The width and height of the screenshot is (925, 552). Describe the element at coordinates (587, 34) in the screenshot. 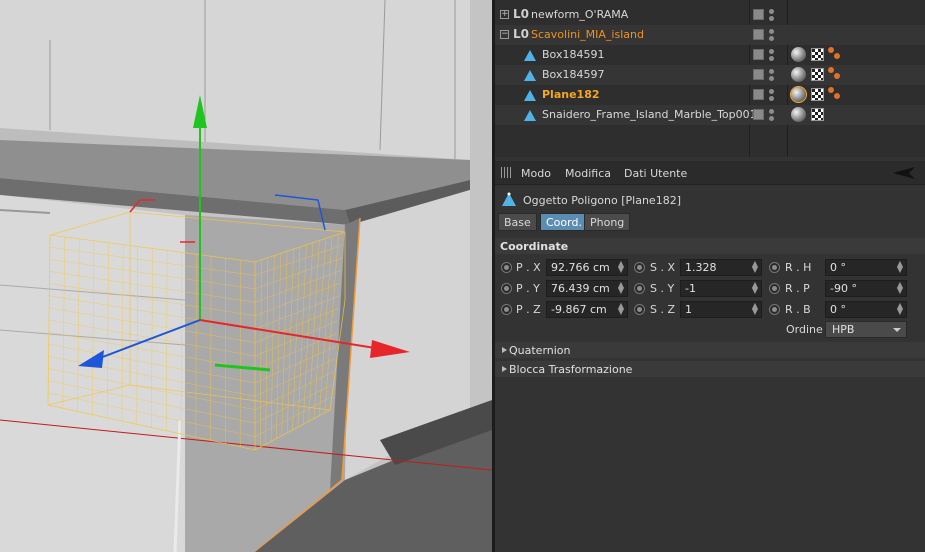

I see `object-name: Scavolini_MIA_island` at that location.